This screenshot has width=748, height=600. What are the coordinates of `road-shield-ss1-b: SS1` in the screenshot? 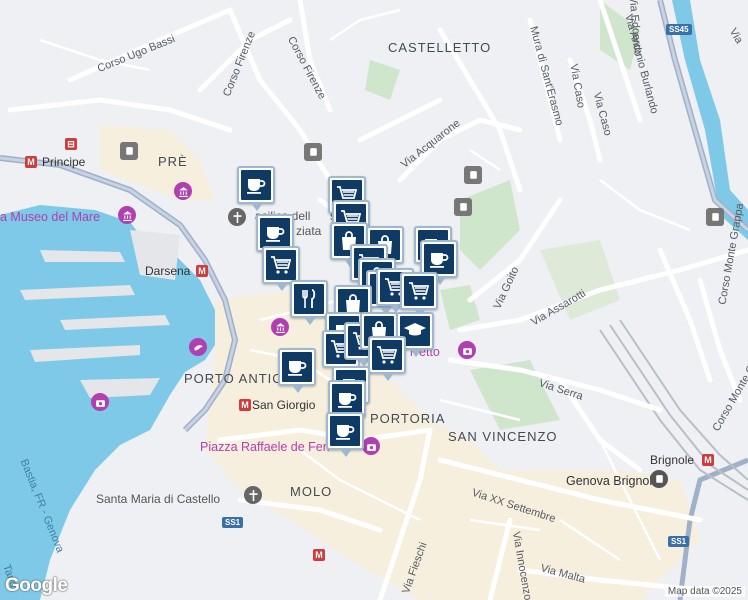 It's located at (679, 541).